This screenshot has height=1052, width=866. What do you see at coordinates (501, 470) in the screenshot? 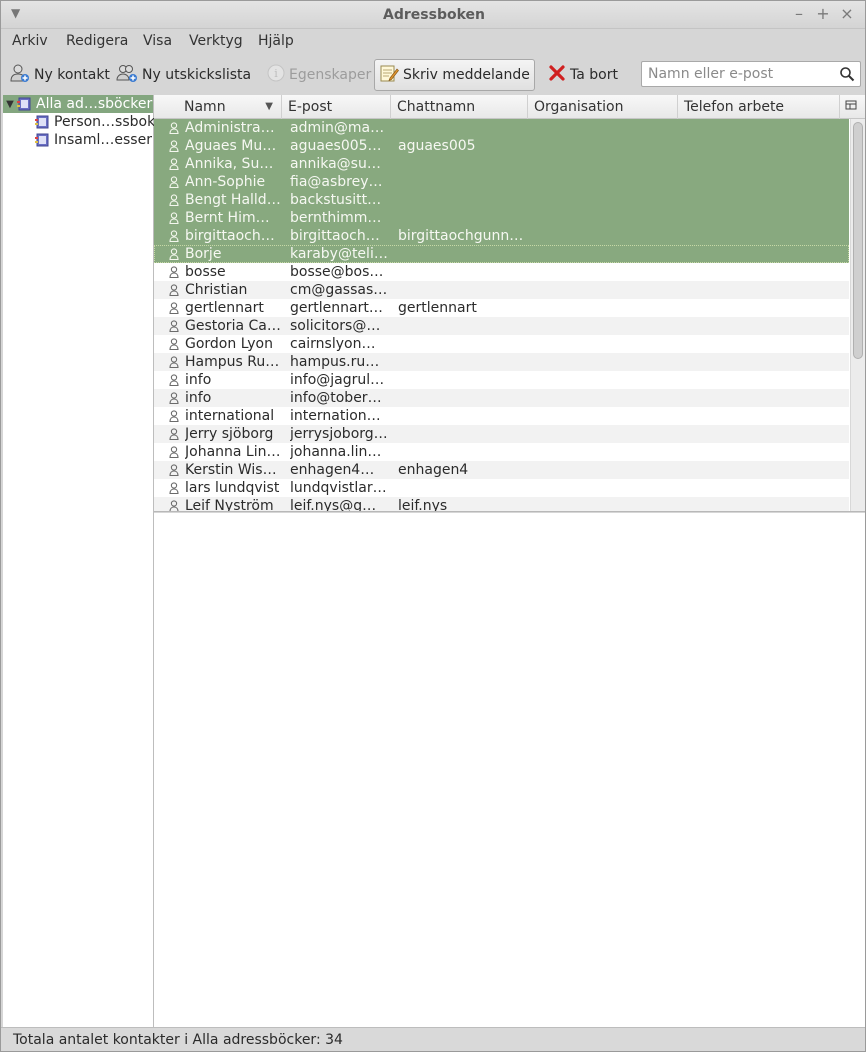
I see `contact-row: Kerstin Wise… enhagen4@g… enhagen4` at bounding box center [501, 470].